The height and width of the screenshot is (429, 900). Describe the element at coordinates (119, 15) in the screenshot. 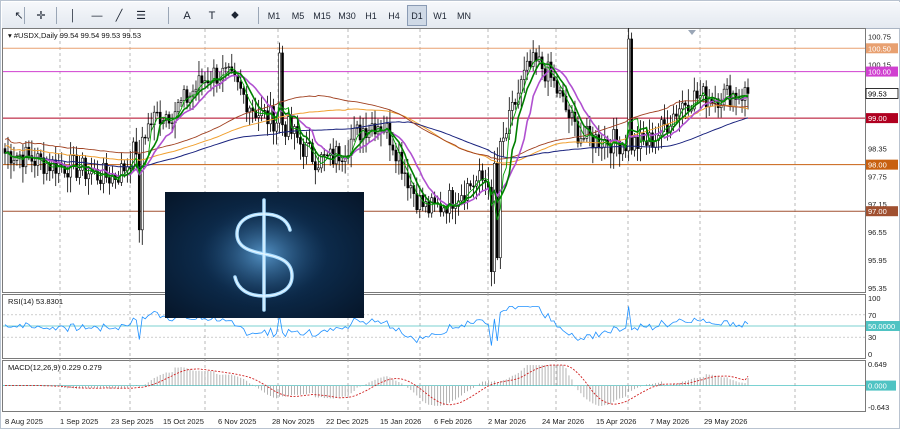

I see `trend-line-icon: ╱` at that location.